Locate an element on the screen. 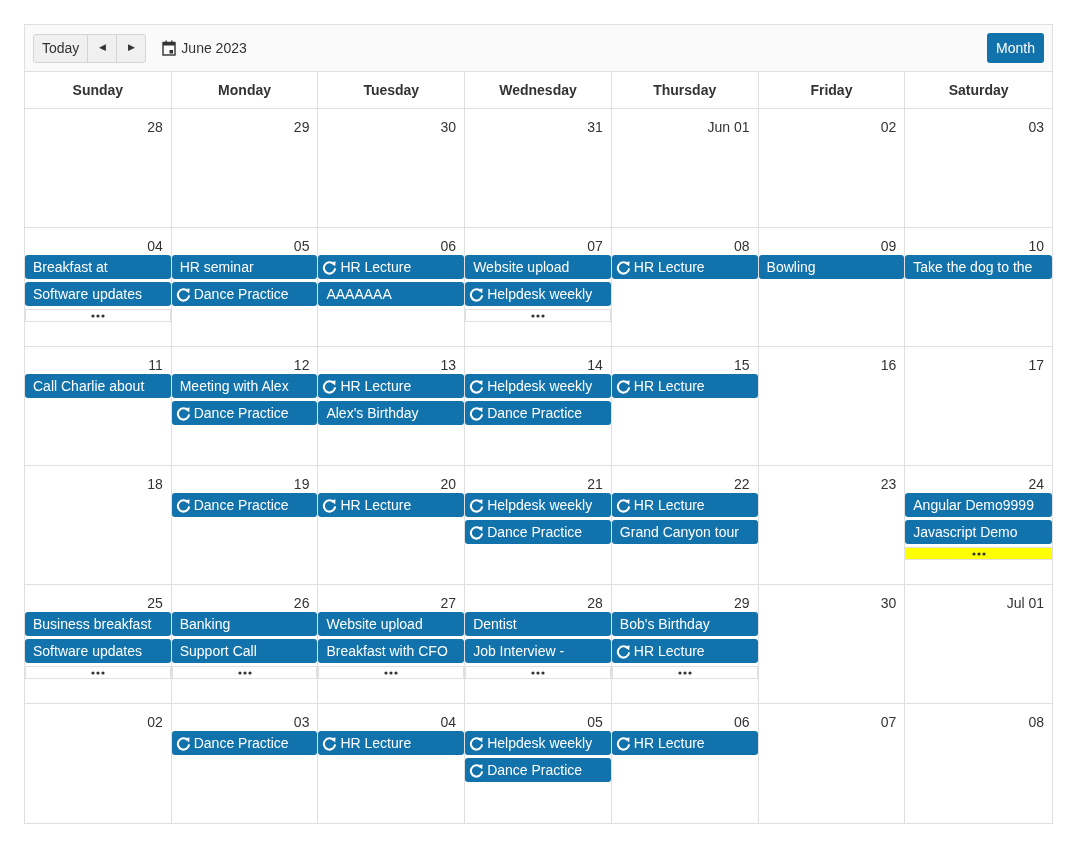 This screenshot has width=1075, height=841. day-number: 20 is located at coordinates (448, 484).